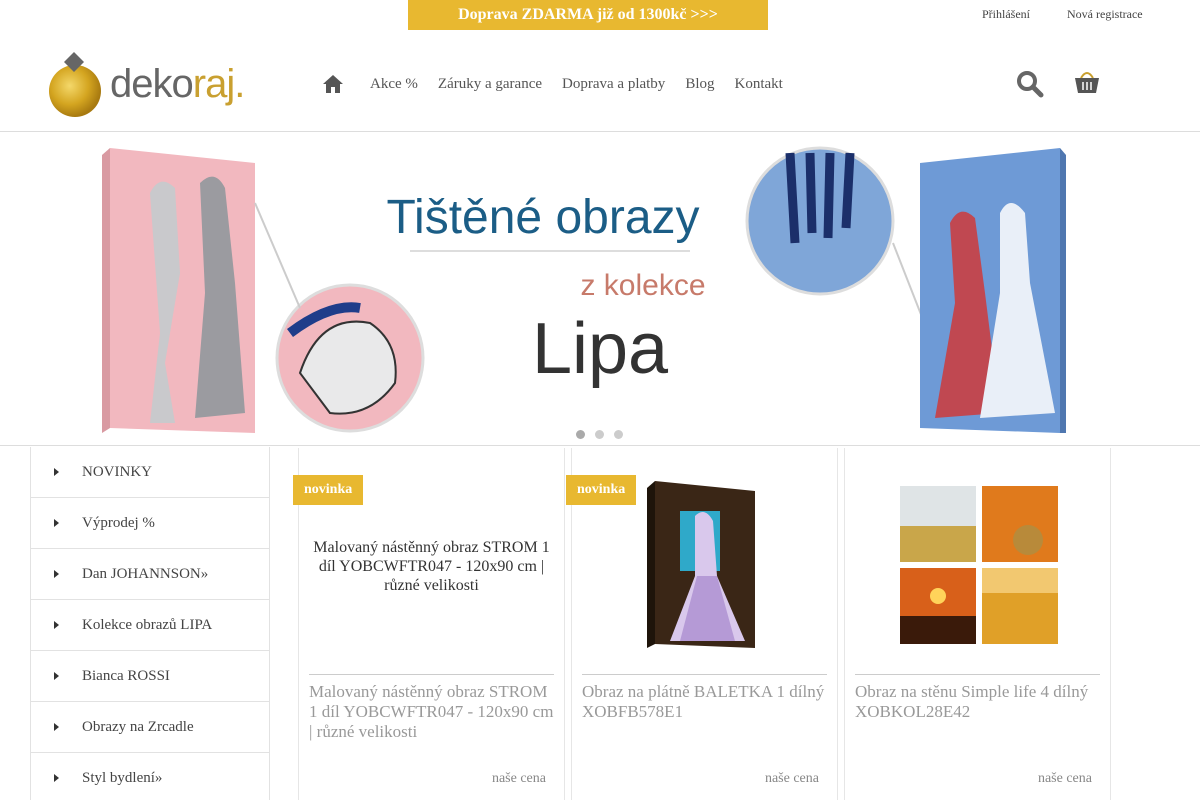 Image resolution: width=1200 pixels, height=800 pixels. What do you see at coordinates (138, 726) in the screenshot?
I see `sidebar-item-label: Obrazy na Zrcadle` at bounding box center [138, 726].